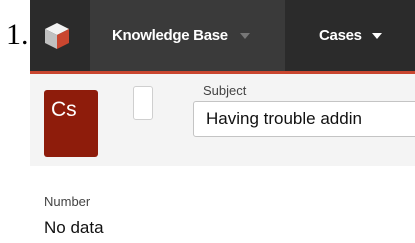 The height and width of the screenshot is (243, 415). Describe the element at coordinates (304, 119) in the screenshot. I see `subject-field: Having trouble addin` at that location.